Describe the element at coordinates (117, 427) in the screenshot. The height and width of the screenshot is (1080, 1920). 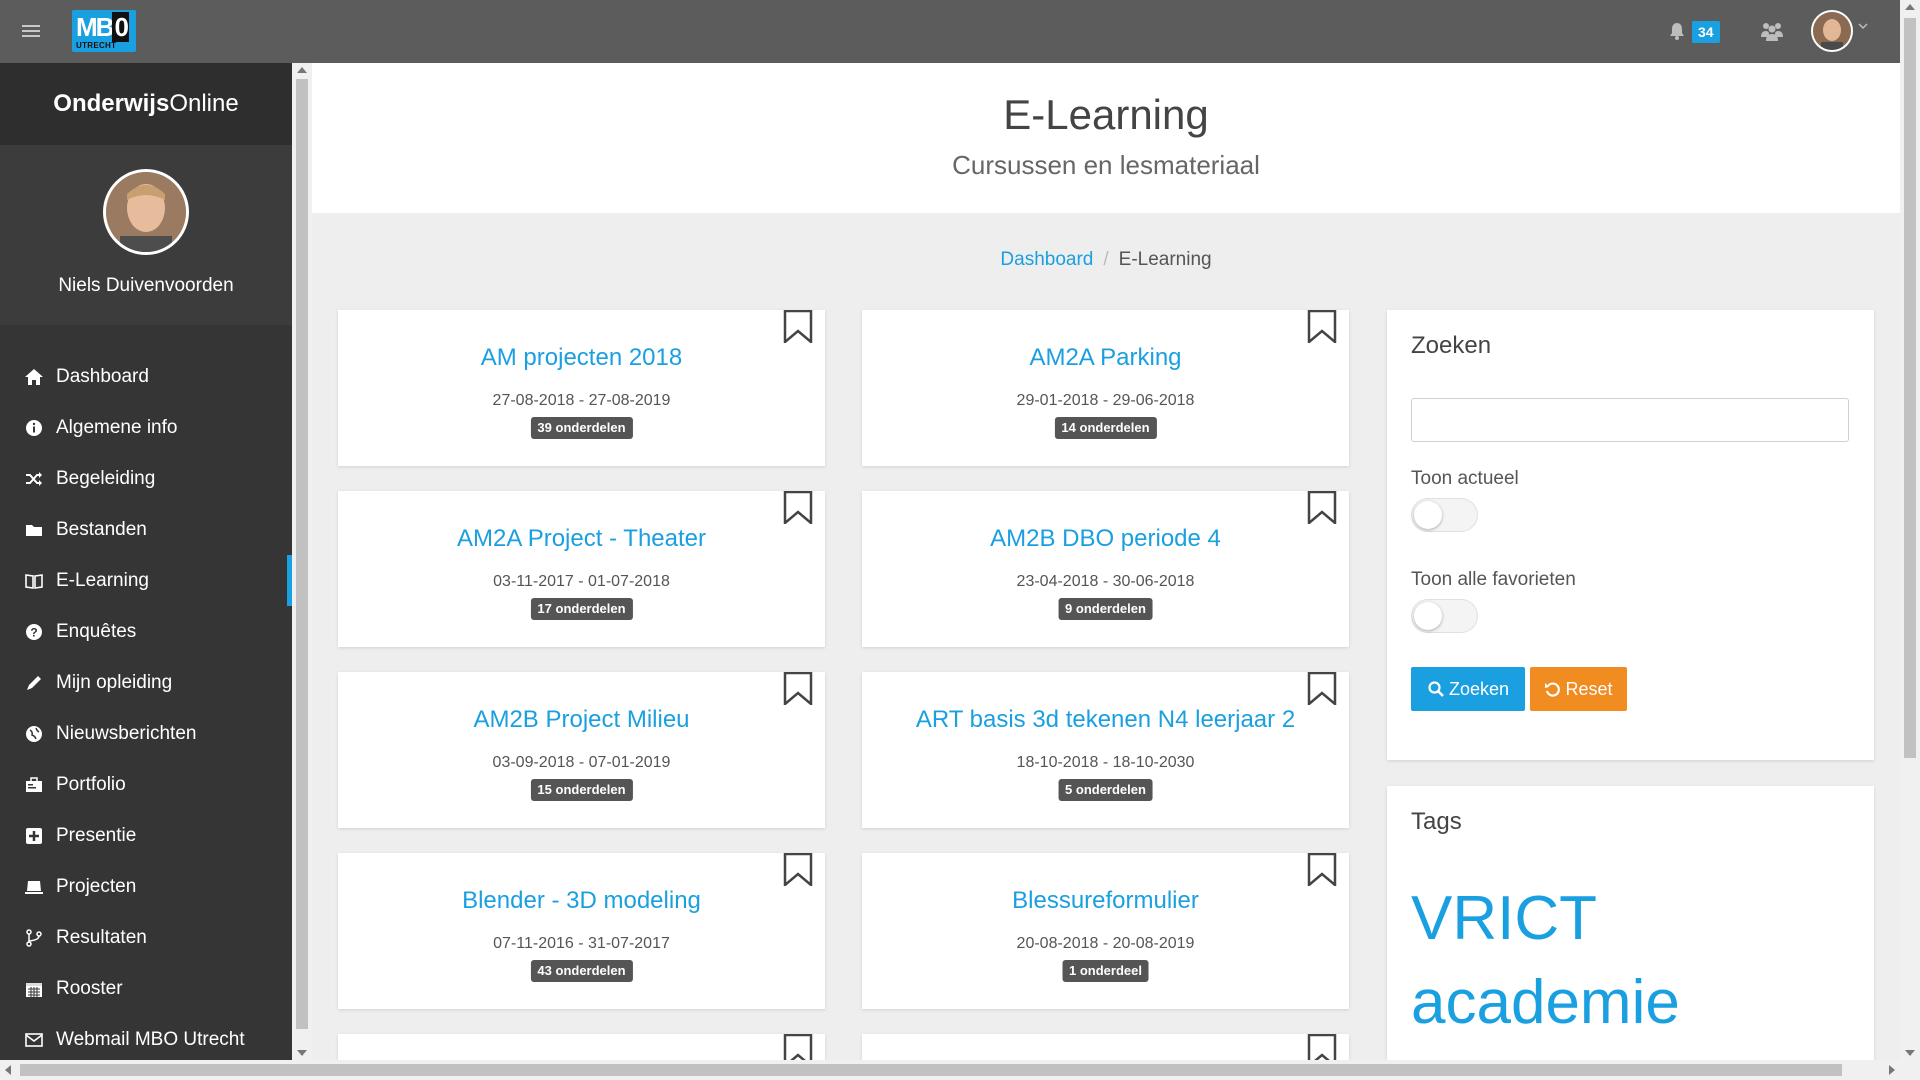
I see `sidebar-item-label: Algemene info` at that location.